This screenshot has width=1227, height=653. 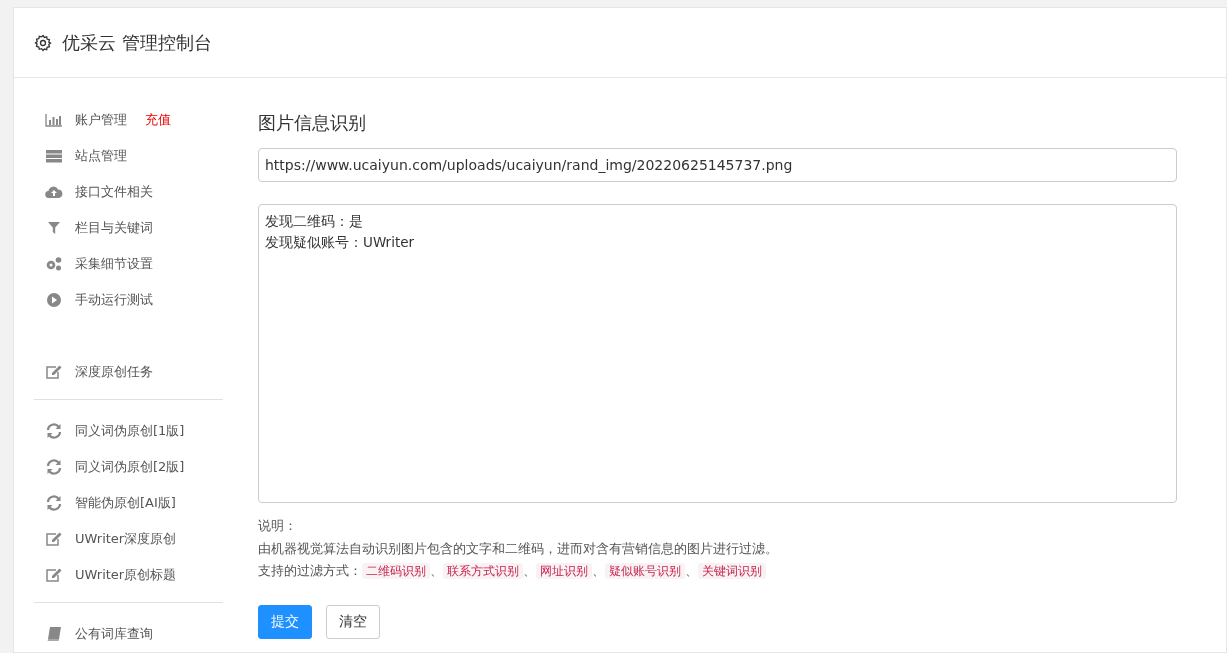 I want to click on gears-icon, so click(x=54, y=264).